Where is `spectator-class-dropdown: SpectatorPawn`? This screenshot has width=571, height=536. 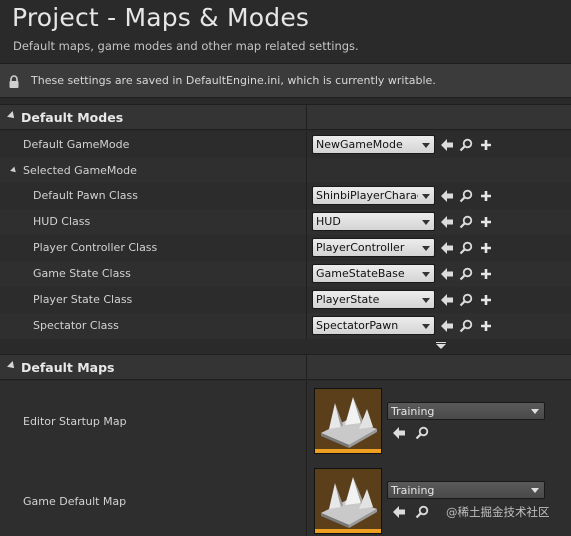
spectator-class-dropdown: SpectatorPawn is located at coordinates (373, 325).